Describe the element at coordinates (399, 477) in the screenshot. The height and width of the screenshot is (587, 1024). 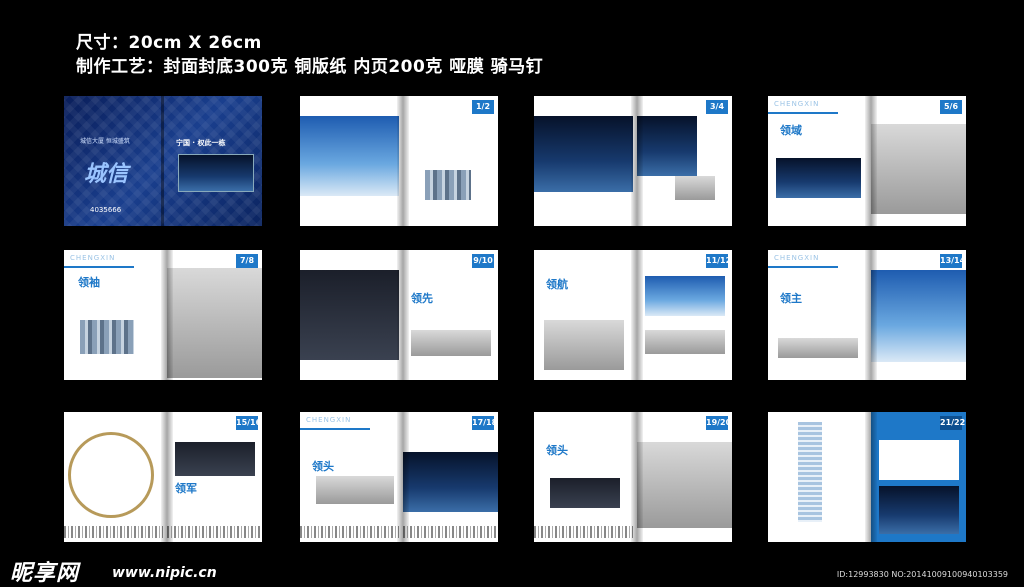
I see `spread-17-18: CHENGXIN 领头 17/18` at that location.